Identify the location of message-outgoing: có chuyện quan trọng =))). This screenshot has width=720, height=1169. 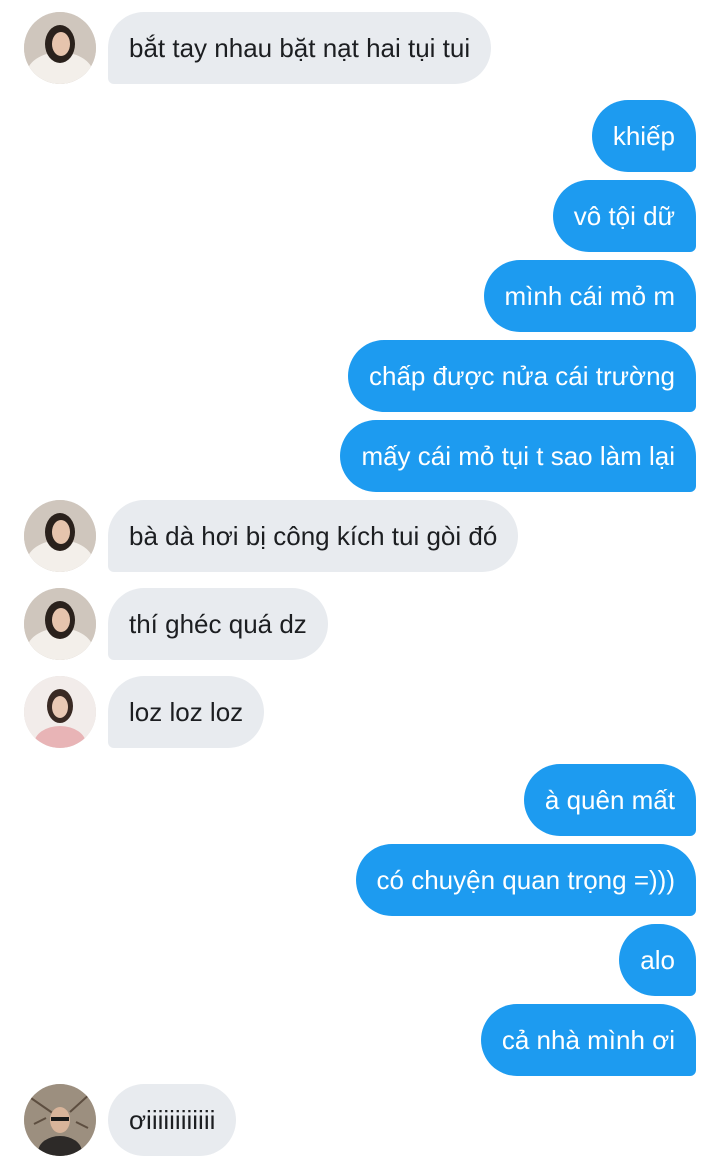
(525, 880).